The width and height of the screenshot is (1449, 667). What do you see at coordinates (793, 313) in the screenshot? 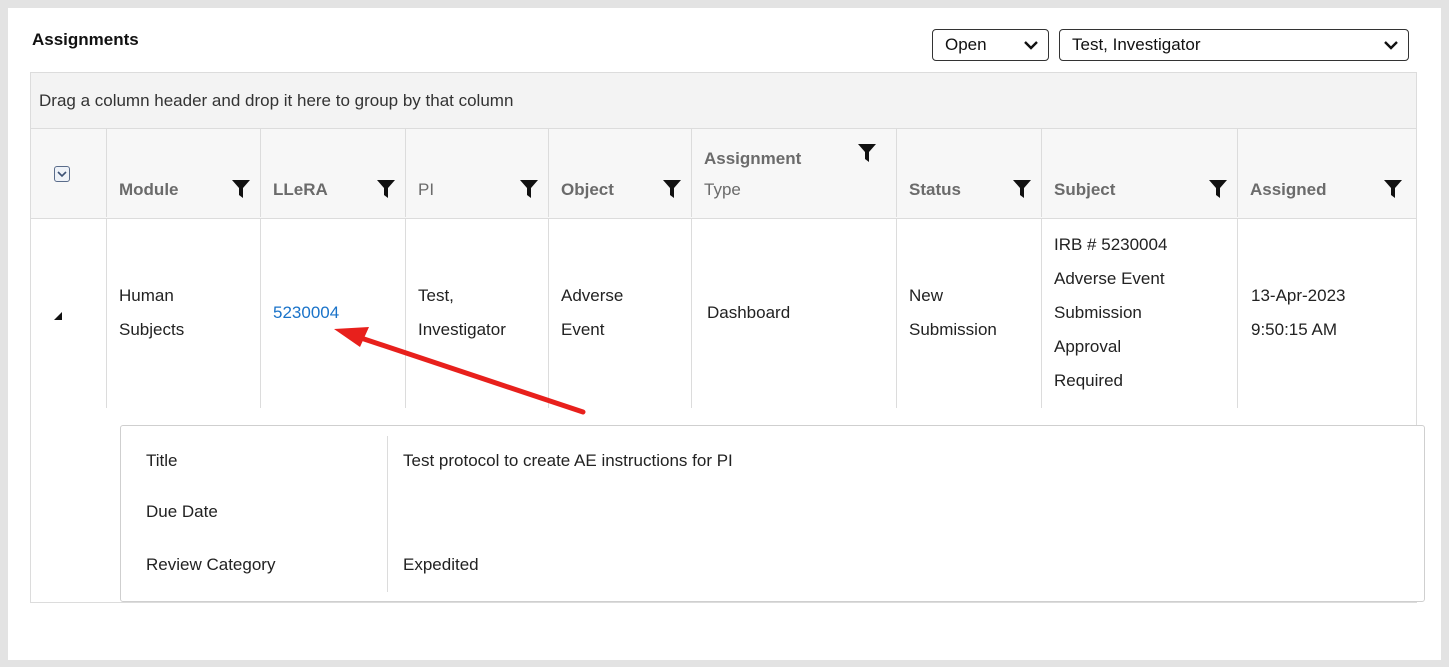
I see `cell-assignment-type: Dashboard` at bounding box center [793, 313].